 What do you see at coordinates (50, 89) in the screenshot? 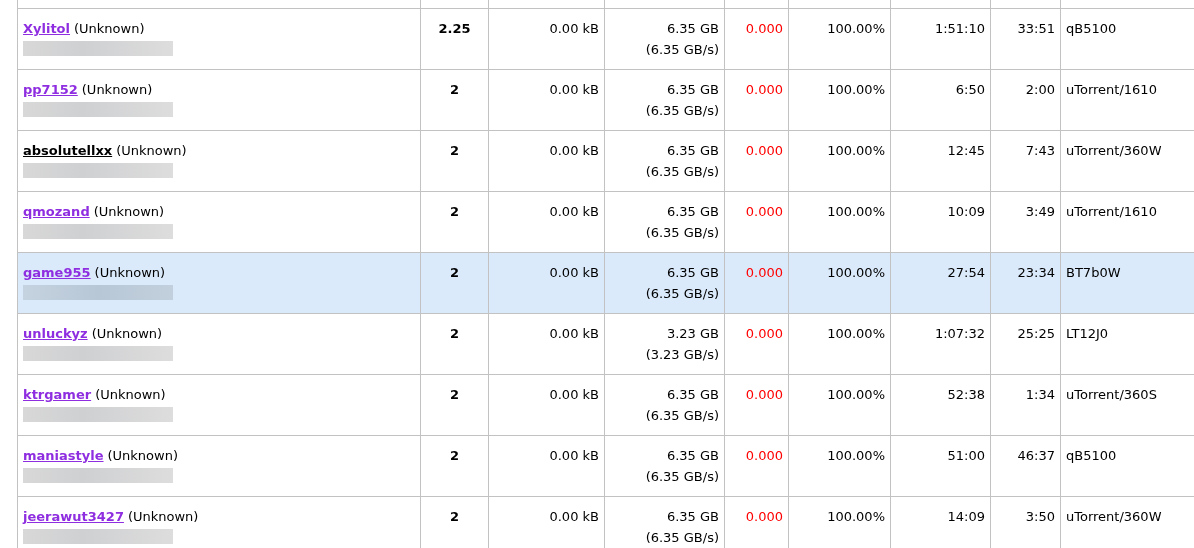
I see `username-link: pp7152` at bounding box center [50, 89].